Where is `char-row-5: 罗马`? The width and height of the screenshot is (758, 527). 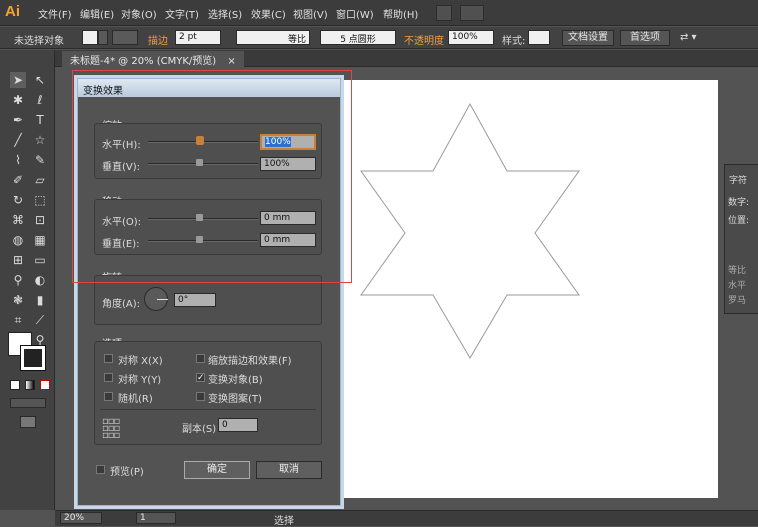 char-row-5: 罗马 is located at coordinates (737, 301).